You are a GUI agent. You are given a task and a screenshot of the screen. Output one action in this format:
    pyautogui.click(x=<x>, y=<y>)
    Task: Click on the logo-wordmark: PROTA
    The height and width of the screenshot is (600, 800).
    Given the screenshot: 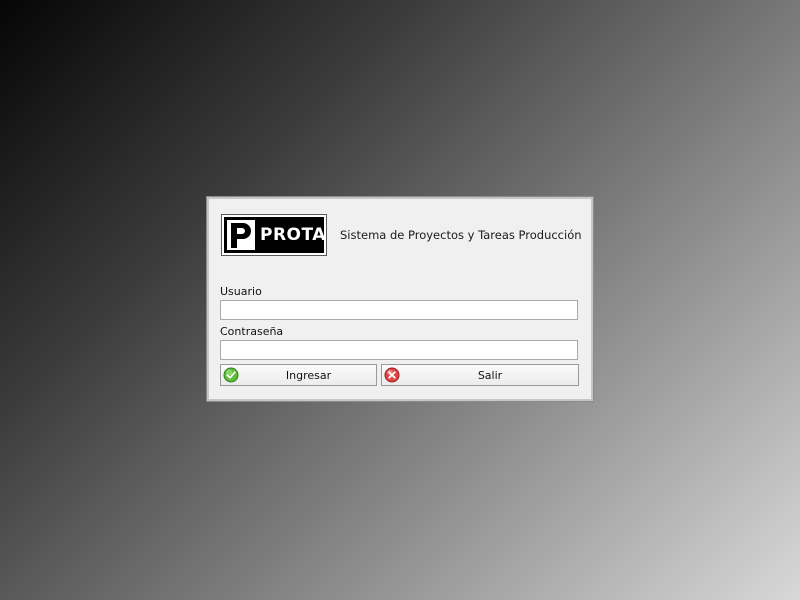 What is the action you would take?
    pyautogui.click(x=293, y=235)
    